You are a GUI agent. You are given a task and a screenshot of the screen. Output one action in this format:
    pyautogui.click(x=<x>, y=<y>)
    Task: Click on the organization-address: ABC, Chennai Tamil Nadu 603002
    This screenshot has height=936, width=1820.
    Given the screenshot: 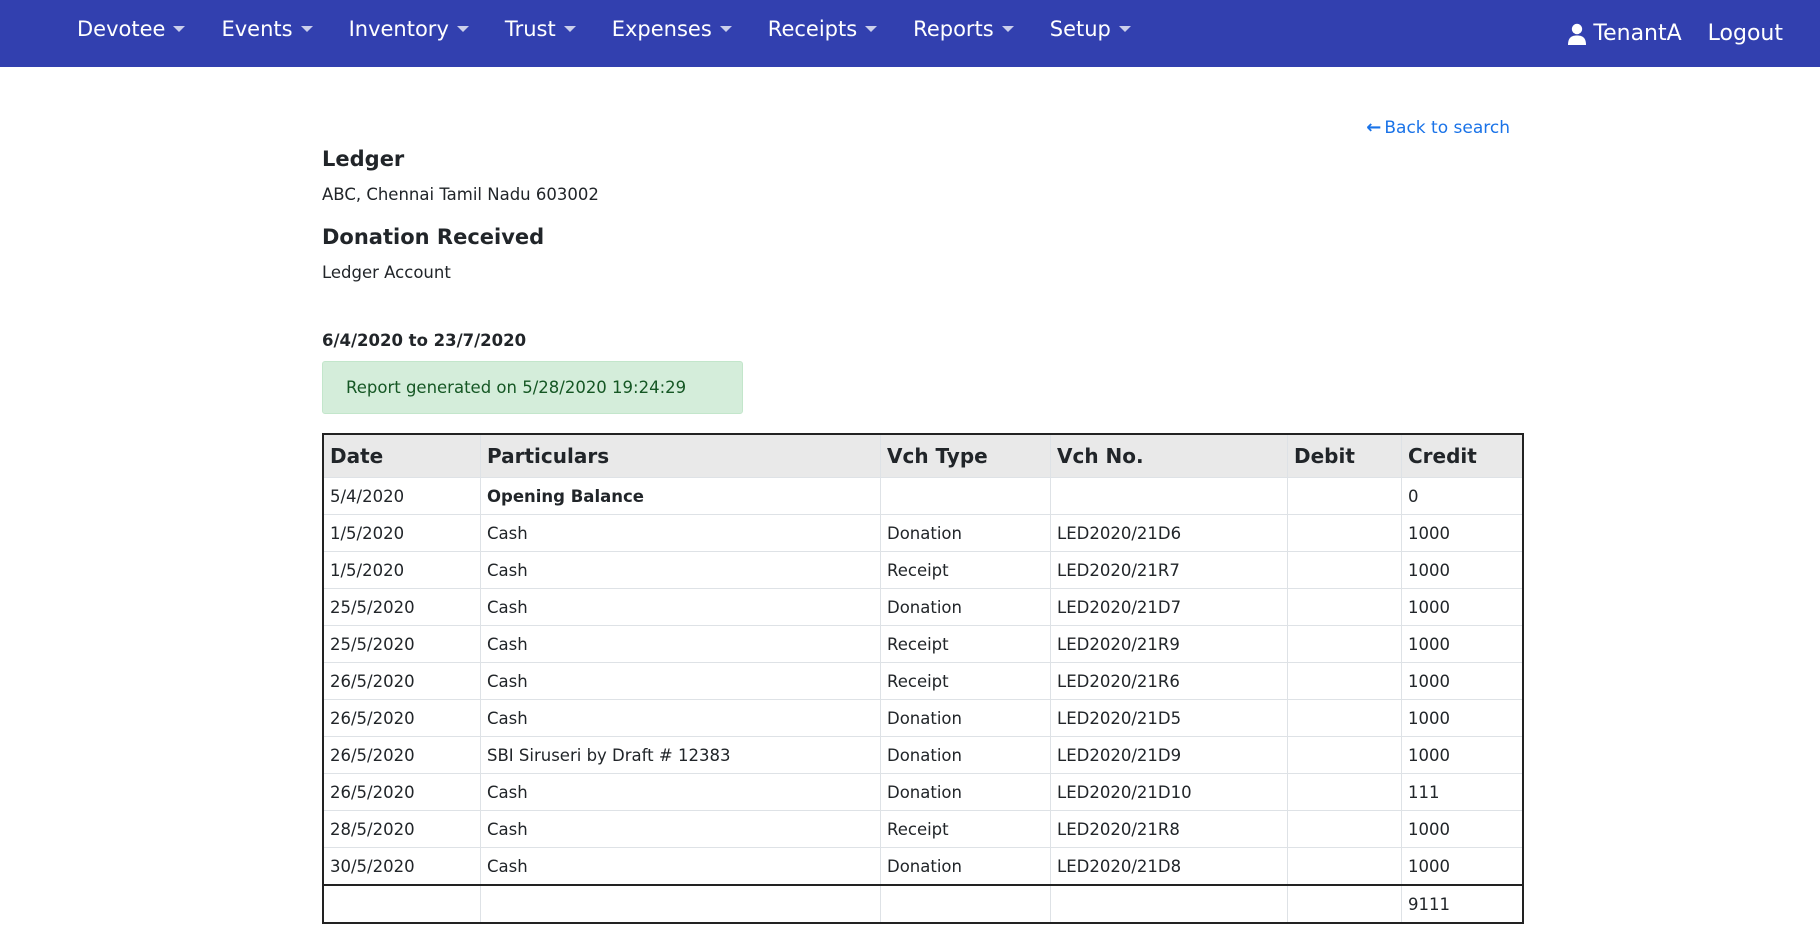 What is the action you would take?
    pyautogui.click(x=460, y=194)
    